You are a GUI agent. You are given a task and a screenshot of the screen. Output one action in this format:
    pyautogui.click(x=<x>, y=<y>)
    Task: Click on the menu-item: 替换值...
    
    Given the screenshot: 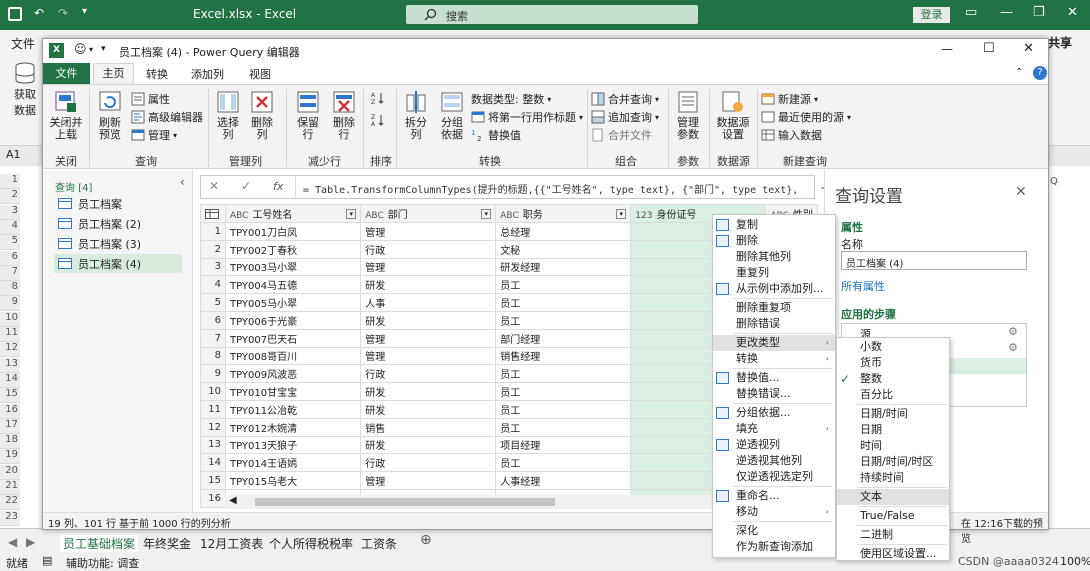 What is the action you would take?
    pyautogui.click(x=774, y=378)
    